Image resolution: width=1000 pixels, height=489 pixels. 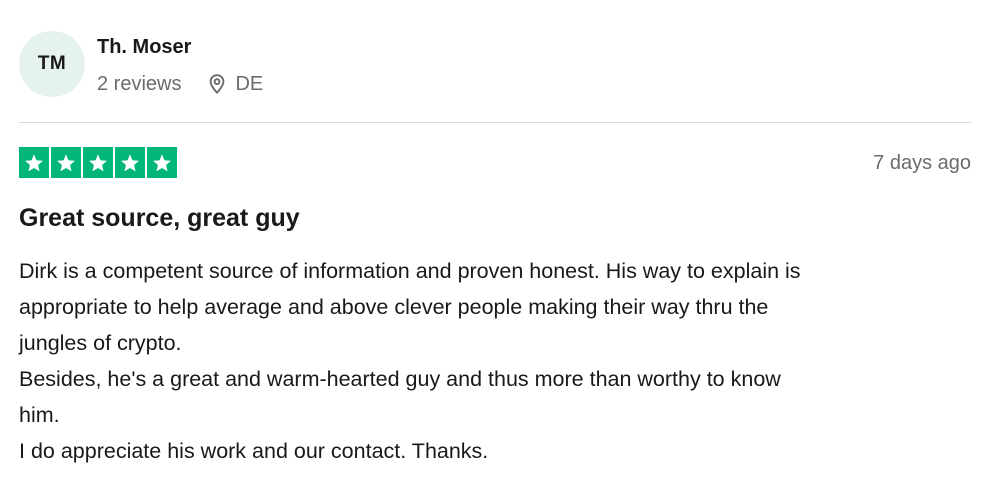 I want to click on star-rating, so click(x=99, y=162).